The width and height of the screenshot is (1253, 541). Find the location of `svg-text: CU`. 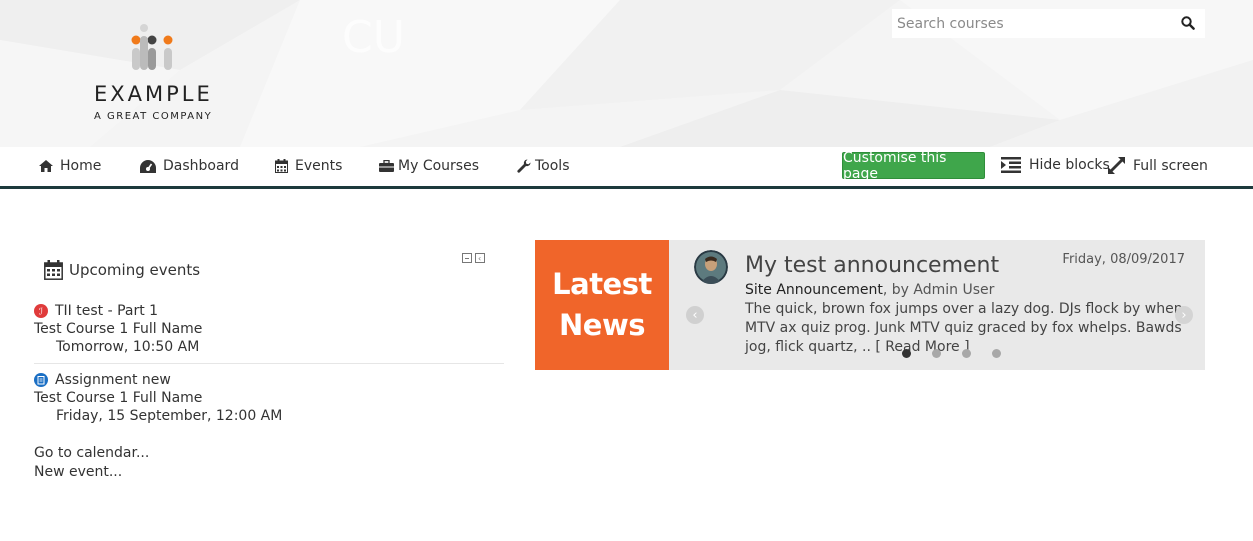

svg-text: CU is located at coordinates (373, 37).